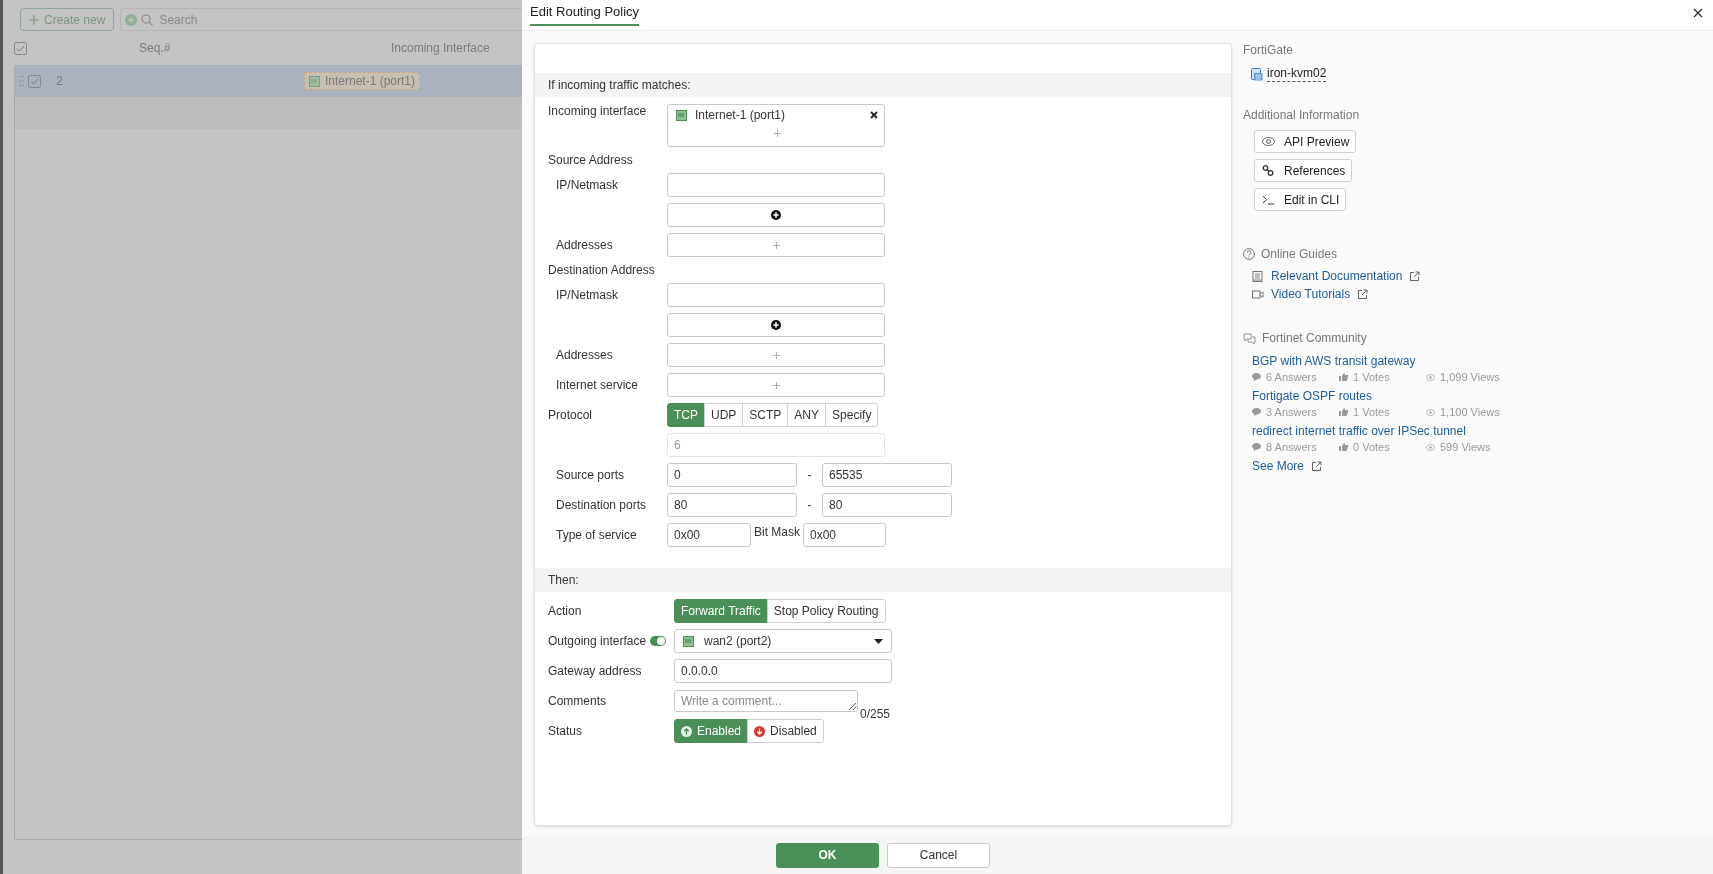  What do you see at coordinates (785, 731) in the screenshot?
I see `option-button: Disabled` at bounding box center [785, 731].